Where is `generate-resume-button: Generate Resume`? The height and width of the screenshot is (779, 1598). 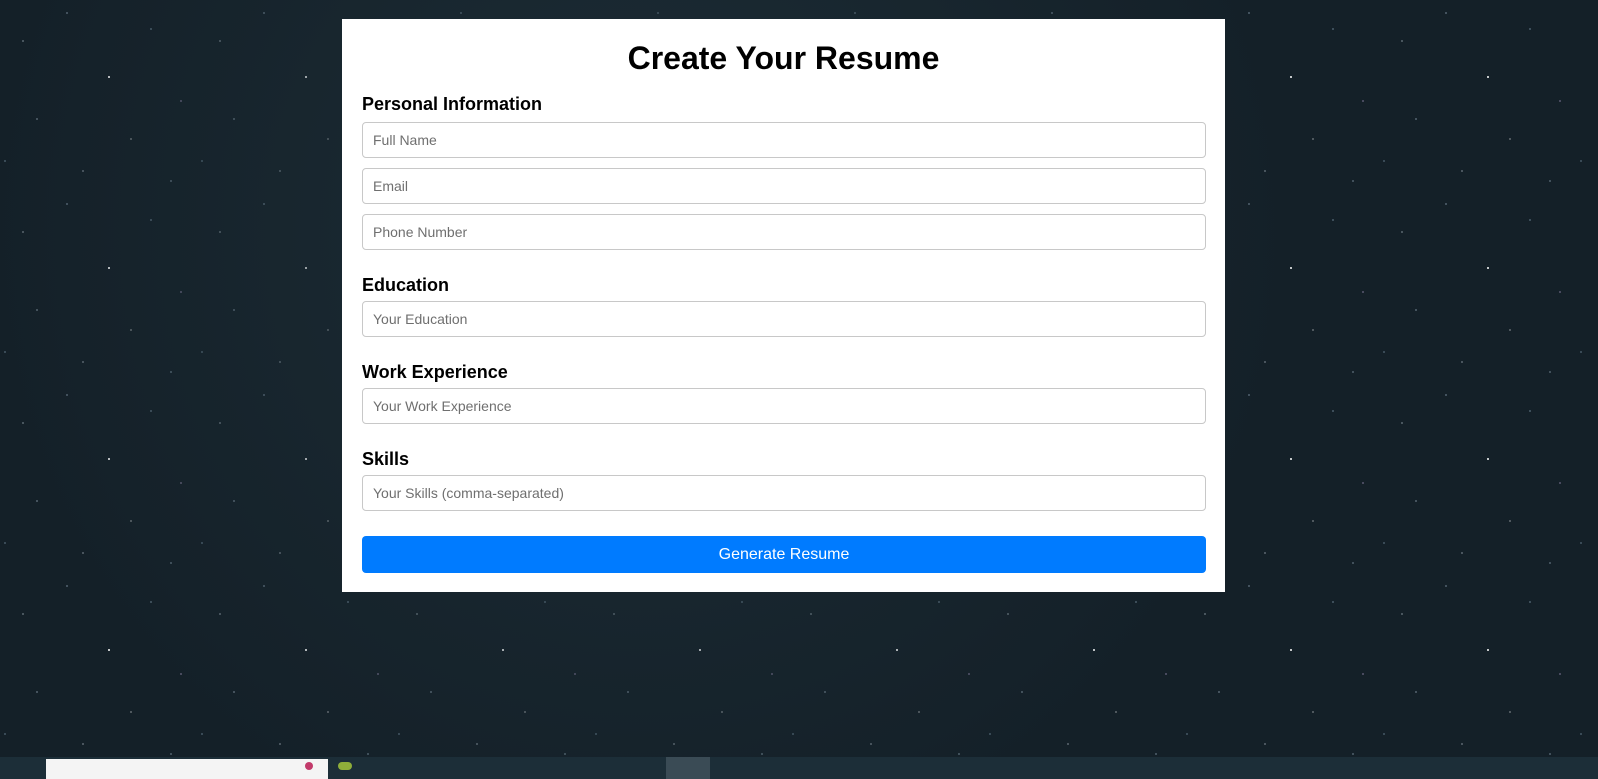 generate-resume-button: Generate Resume is located at coordinates (784, 554).